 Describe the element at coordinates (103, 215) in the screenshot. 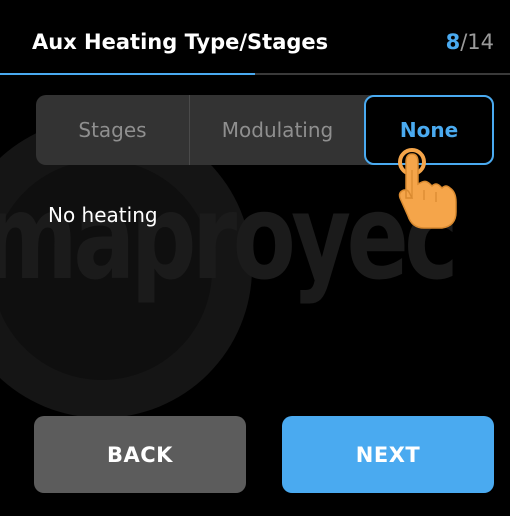

I see `option-description: No heating` at that location.